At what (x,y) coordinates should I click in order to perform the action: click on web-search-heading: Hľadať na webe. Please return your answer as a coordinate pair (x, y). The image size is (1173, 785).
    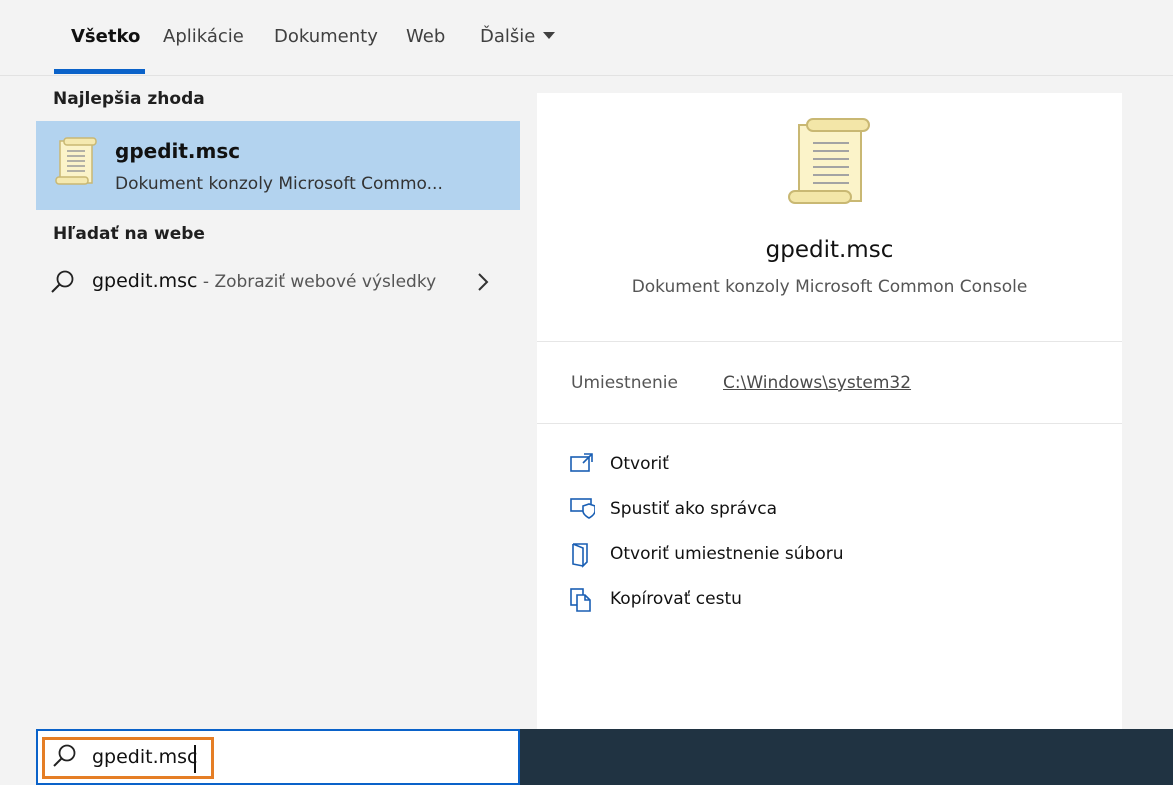
    Looking at the image, I should click on (129, 234).